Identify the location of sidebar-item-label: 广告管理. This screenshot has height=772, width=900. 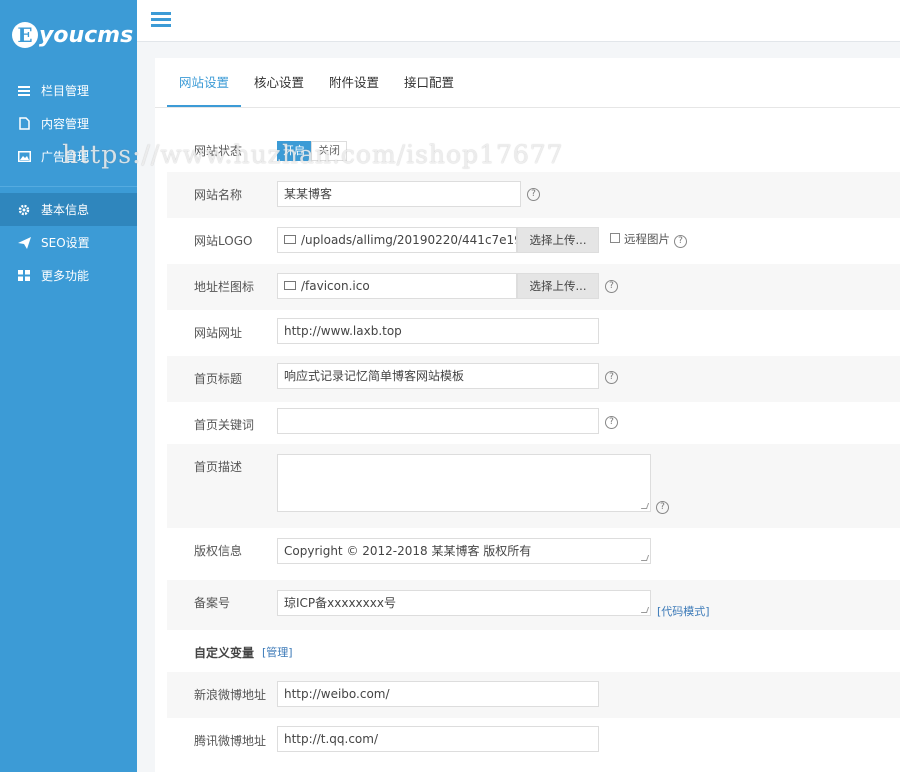
(65, 157).